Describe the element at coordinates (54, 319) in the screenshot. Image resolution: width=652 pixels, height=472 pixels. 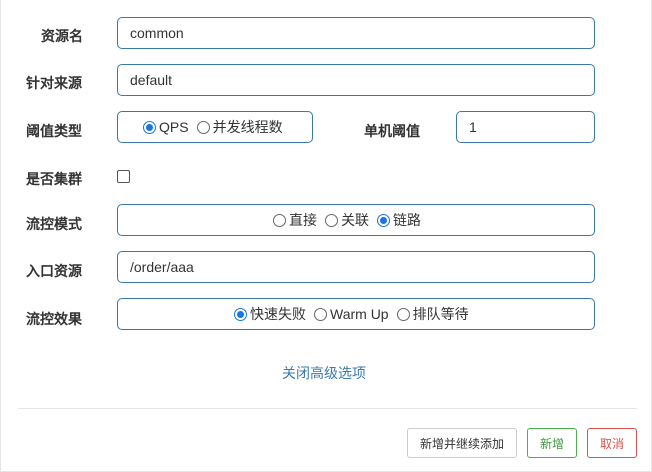
I see `control-behavior-label: 流控效果` at that location.